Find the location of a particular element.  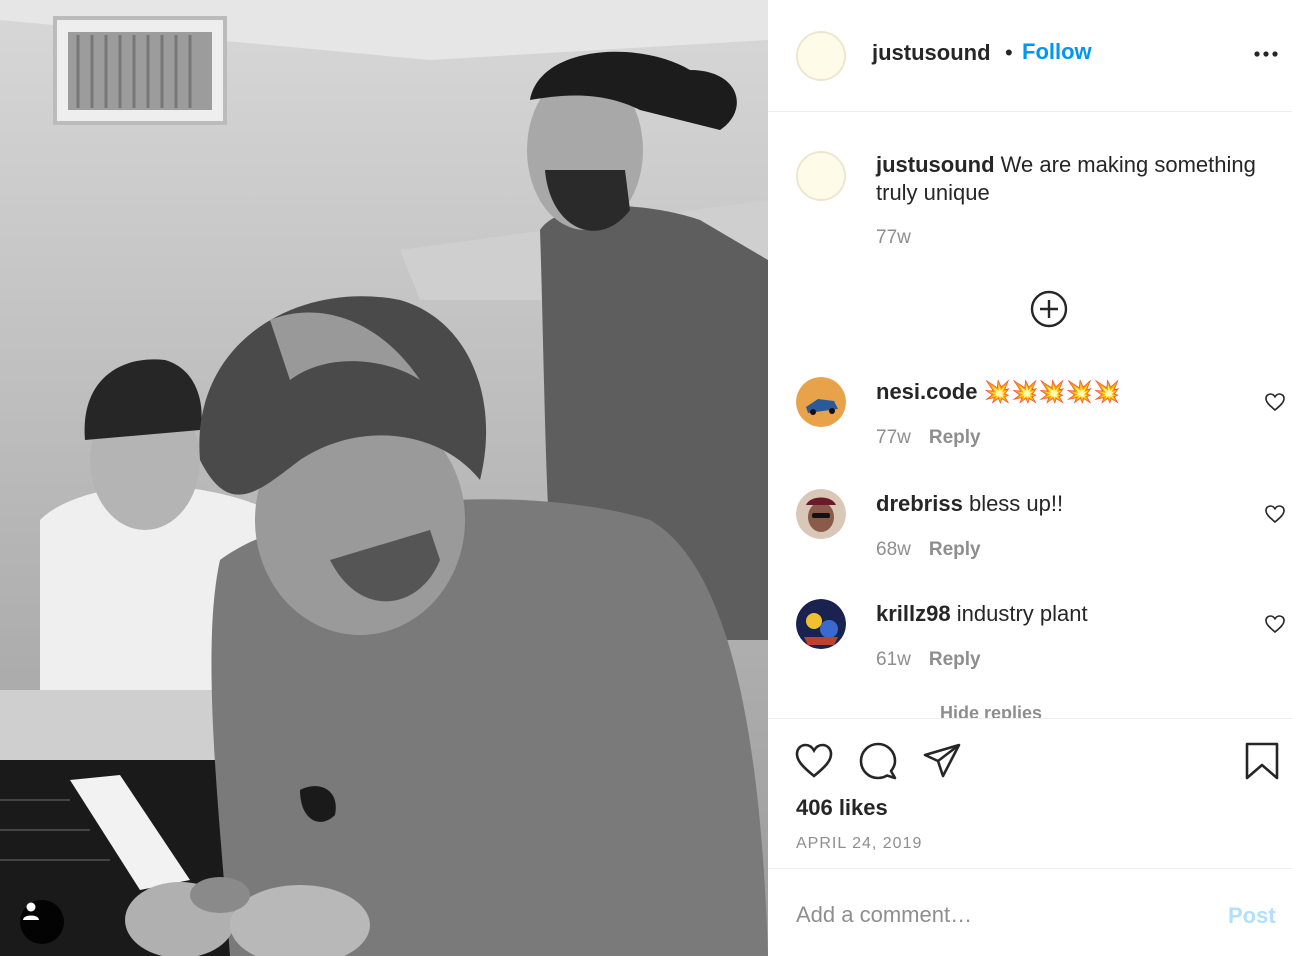

post-date: APRIL 24, 2019 is located at coordinates (859, 844).